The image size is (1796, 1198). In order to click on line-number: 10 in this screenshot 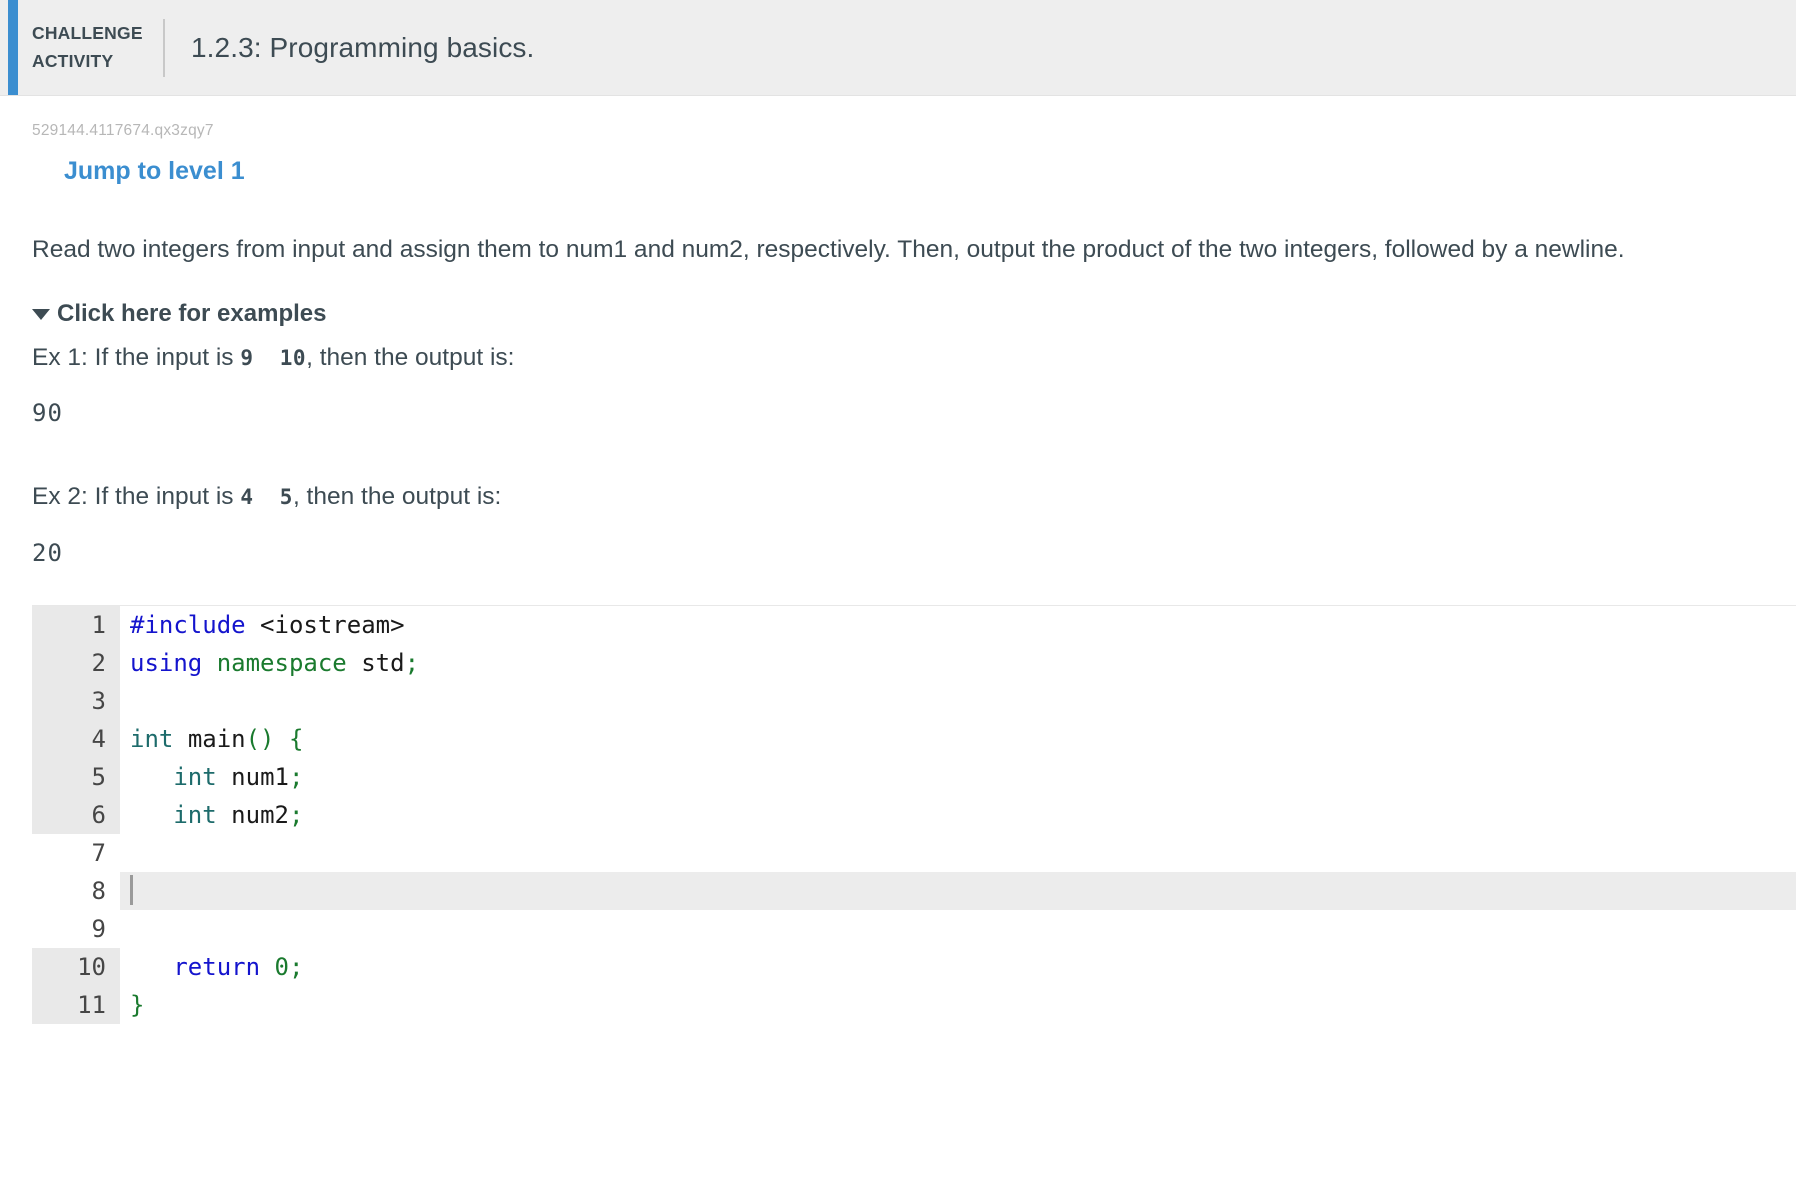, I will do `click(76, 966)`.